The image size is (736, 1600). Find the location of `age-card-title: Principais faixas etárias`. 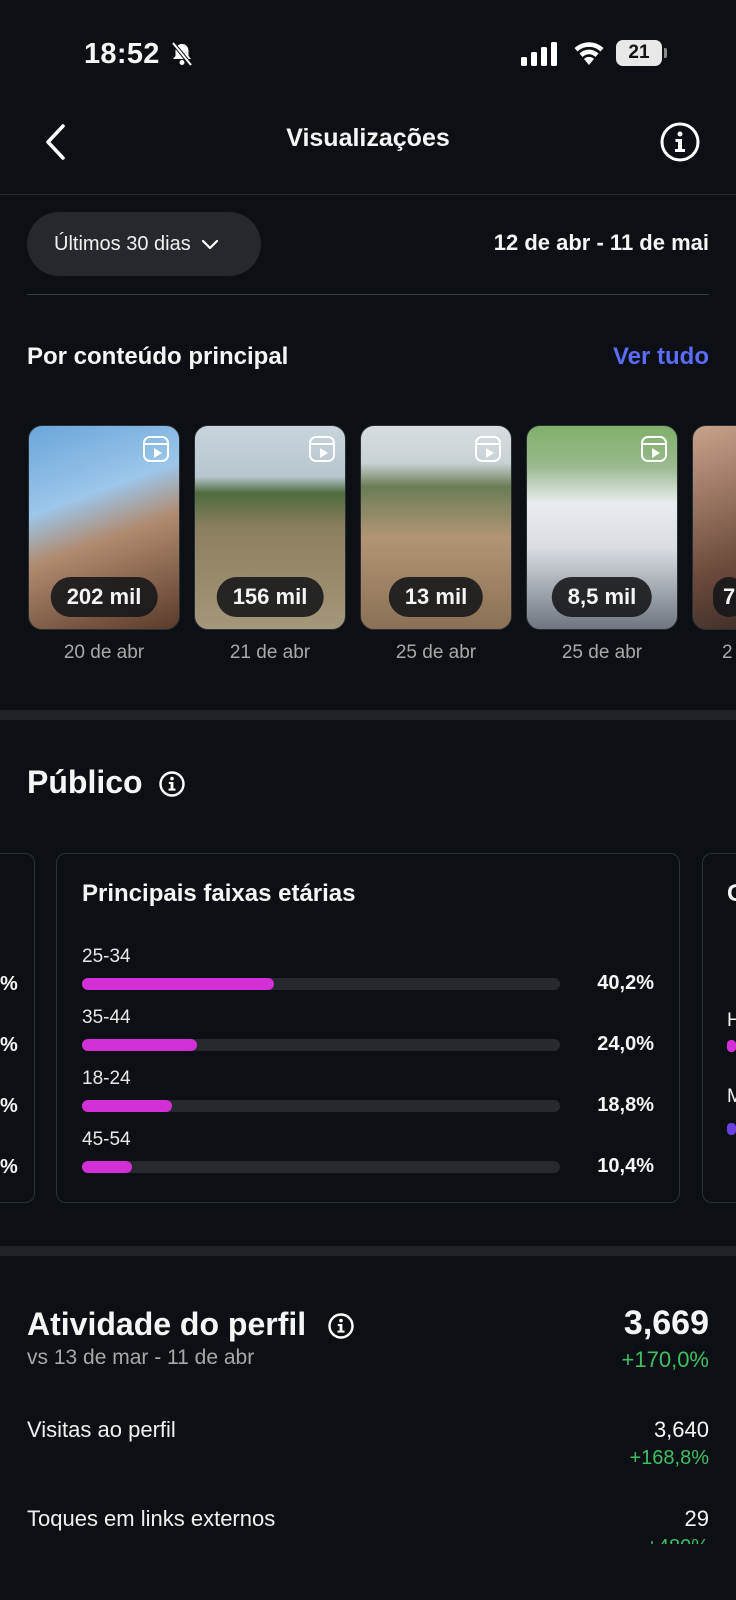

age-card-title: Principais faixas etárias is located at coordinates (219, 893).